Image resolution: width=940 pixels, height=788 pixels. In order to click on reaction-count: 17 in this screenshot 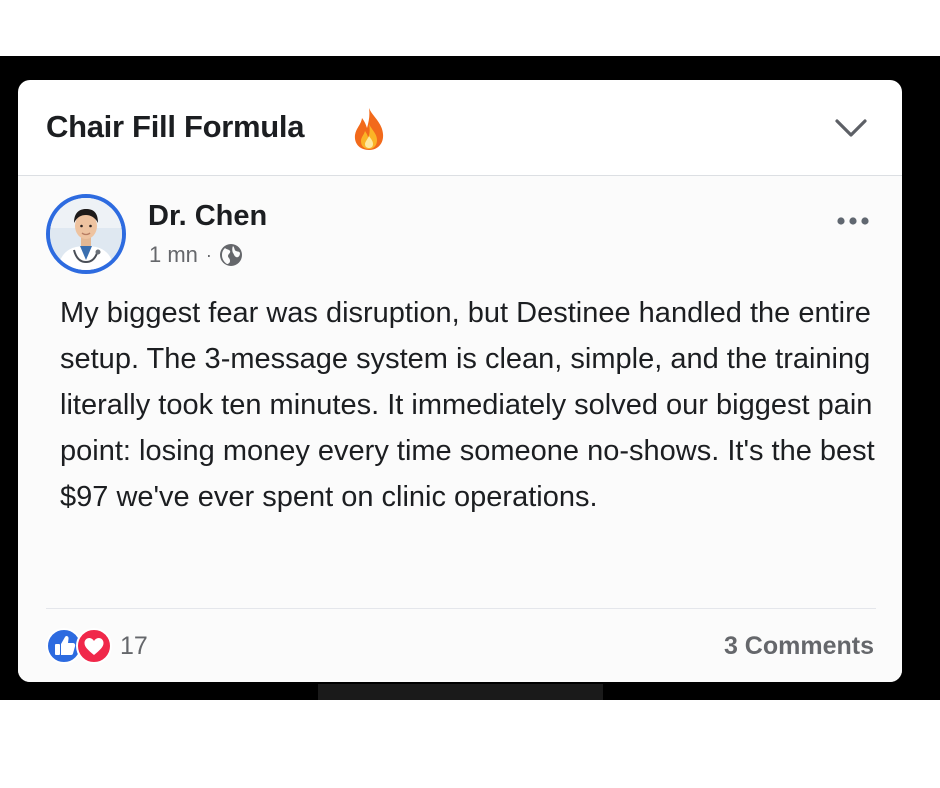, I will do `click(134, 645)`.